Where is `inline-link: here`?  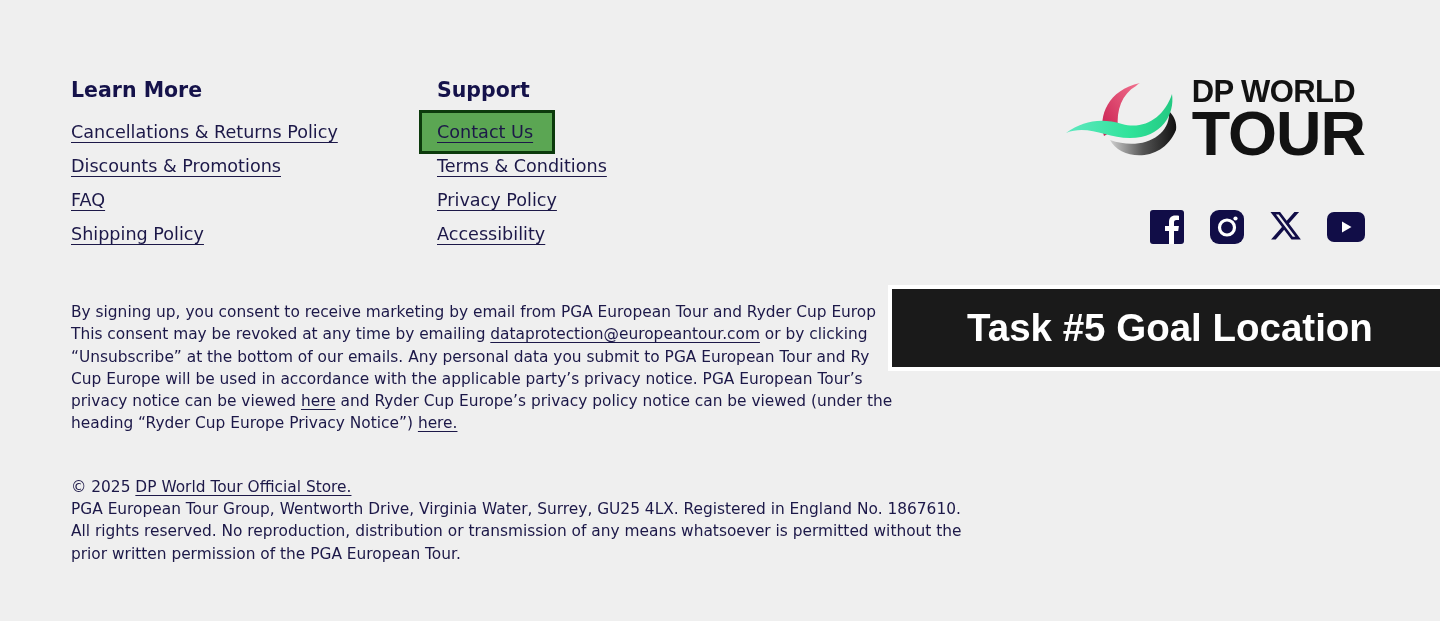
inline-link: here is located at coordinates (318, 401).